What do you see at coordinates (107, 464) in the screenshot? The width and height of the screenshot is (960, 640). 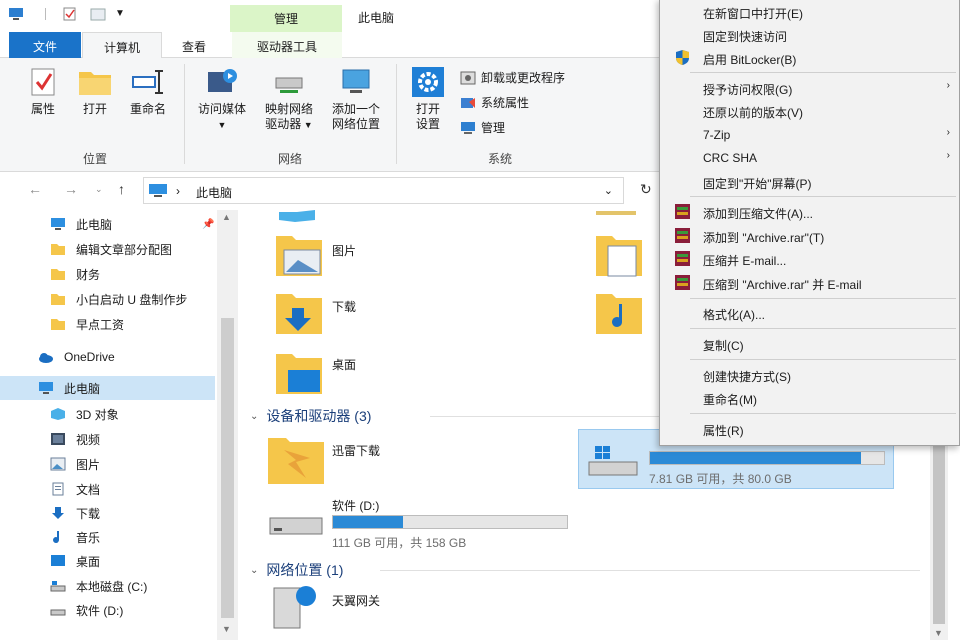 I see `nav-item-pictures: 图片` at bounding box center [107, 464].